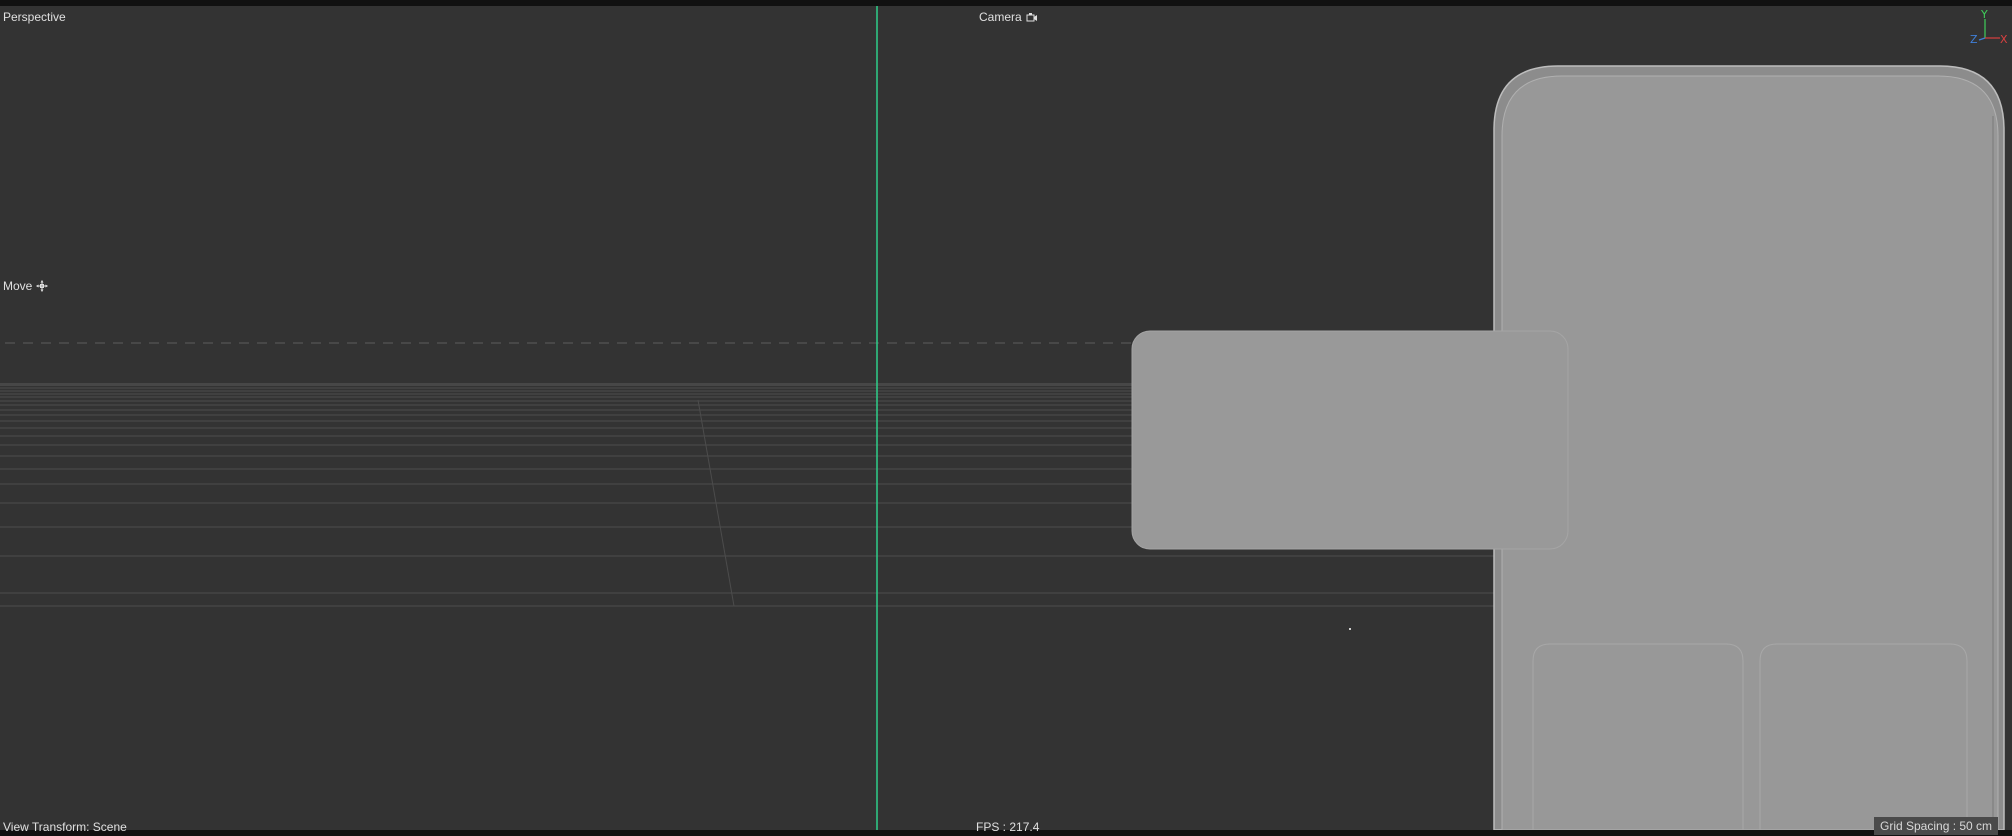 The height and width of the screenshot is (836, 2012). I want to click on viewport-name-label: Perspective, so click(34, 17).